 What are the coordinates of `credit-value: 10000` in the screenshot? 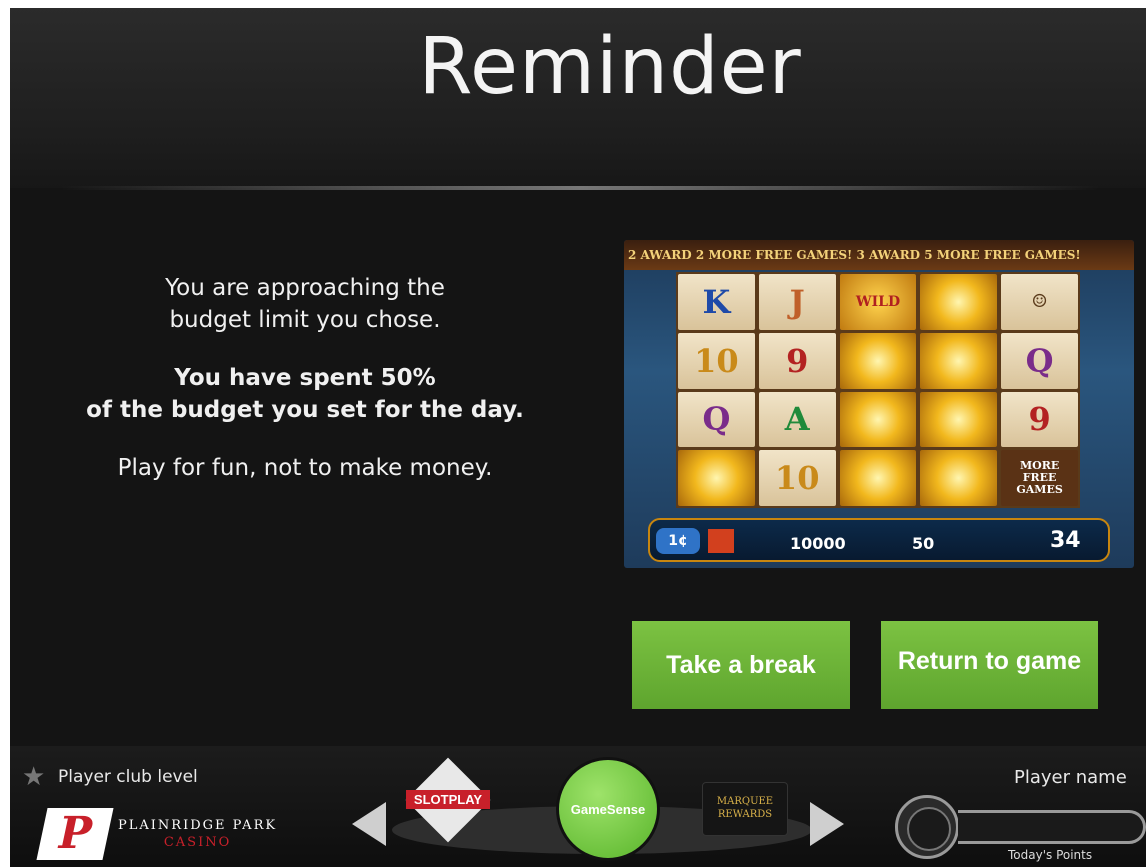 It's located at (818, 543).